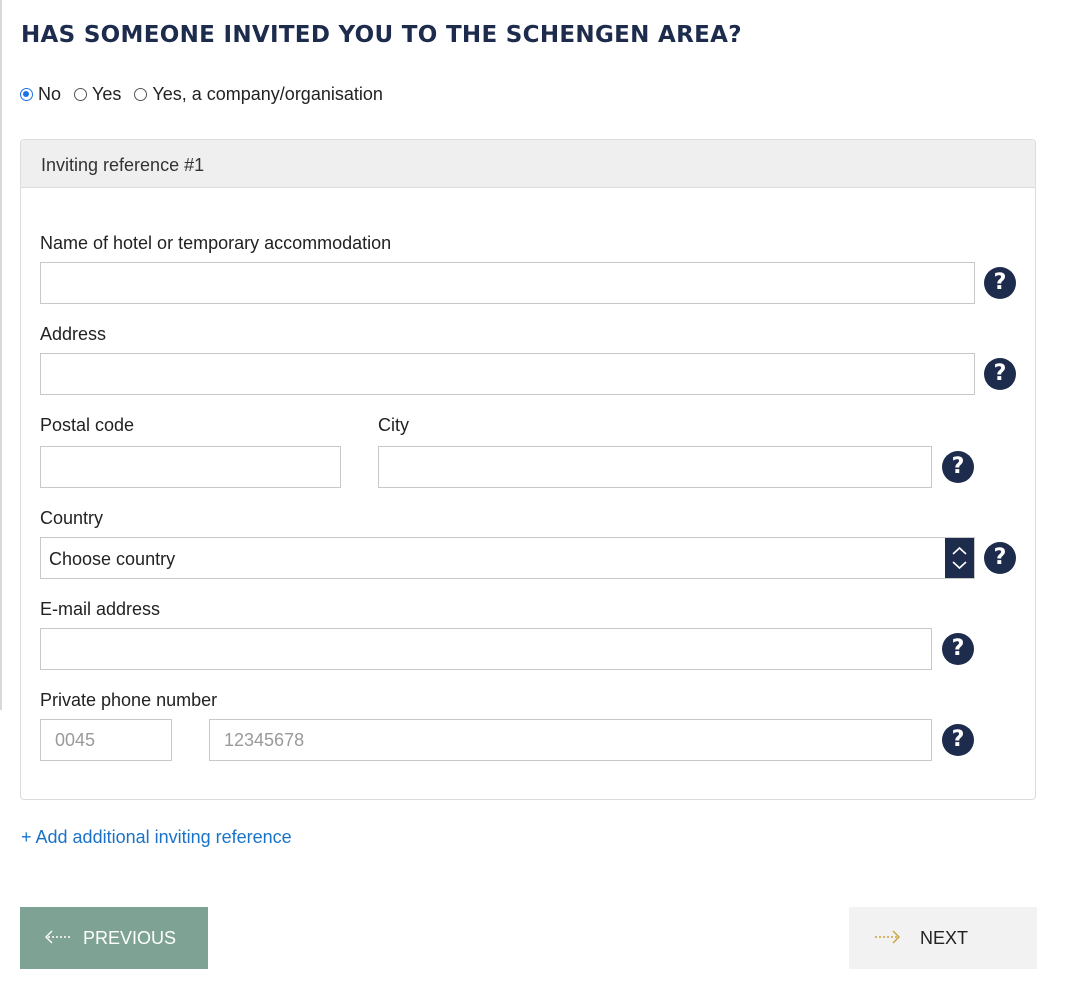 The height and width of the screenshot is (996, 1075). What do you see at coordinates (1000, 283) in the screenshot?
I see `hotel-name-help-icon: ?` at bounding box center [1000, 283].